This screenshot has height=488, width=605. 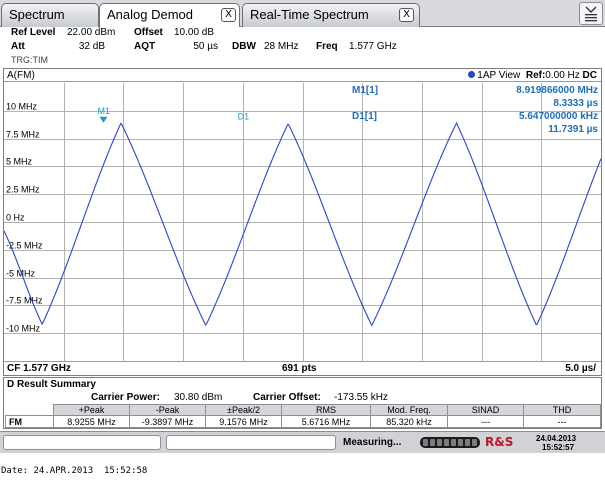 I want to click on value-plus-peak: 8.9255 MHz, so click(x=91, y=421).